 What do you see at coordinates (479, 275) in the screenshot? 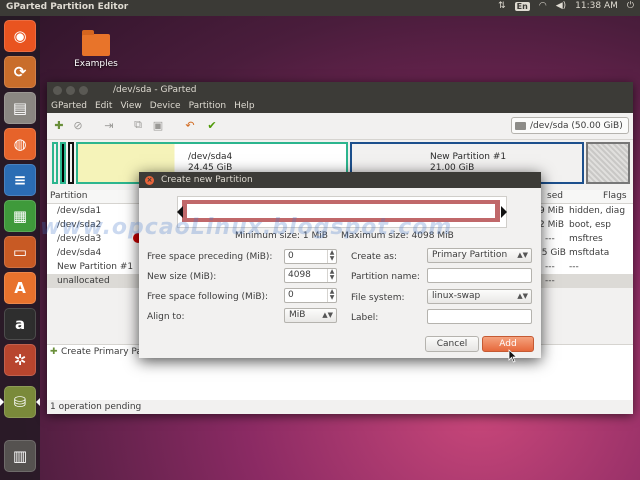
I see `partition-name-field` at bounding box center [479, 275].